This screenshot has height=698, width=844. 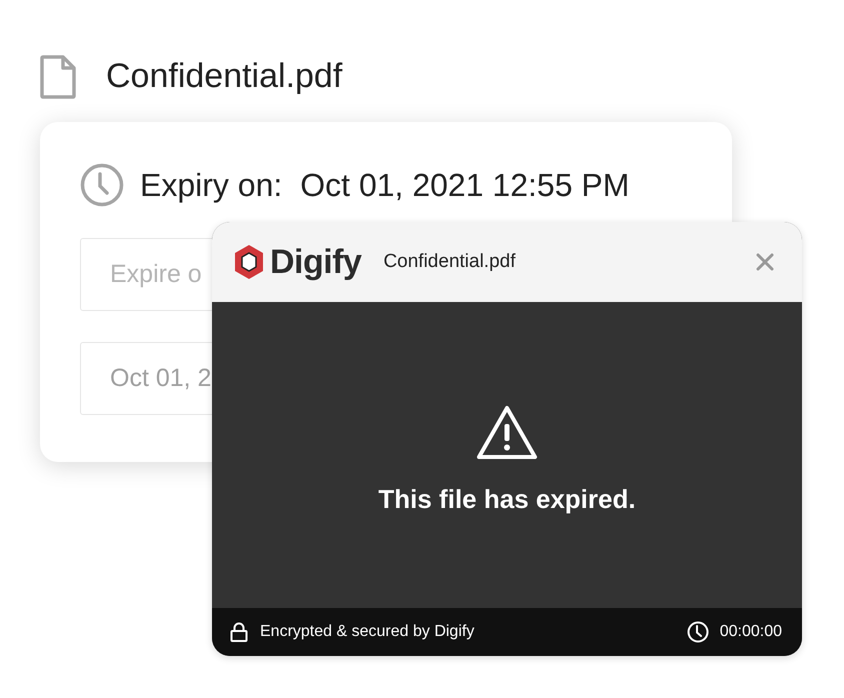 I want to click on document-icon, so click(x=58, y=76).